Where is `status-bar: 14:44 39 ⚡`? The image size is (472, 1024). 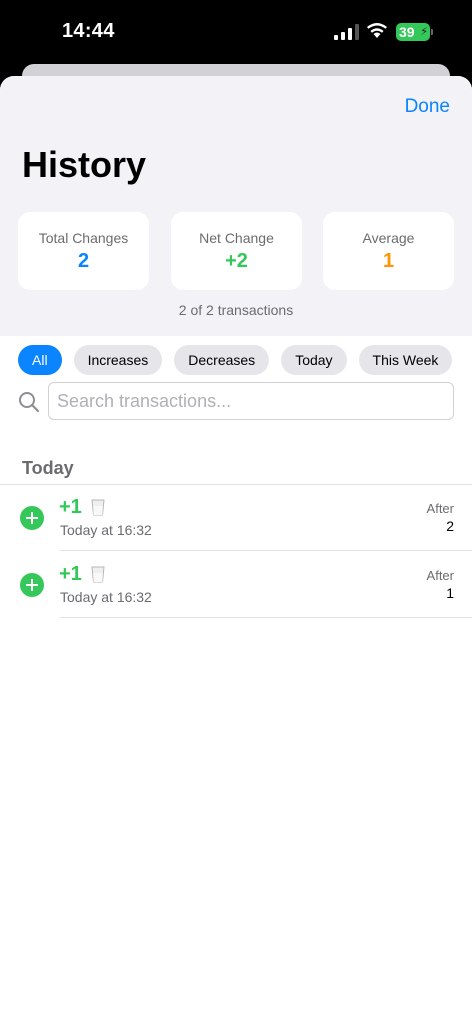 status-bar: 14:44 39 ⚡ is located at coordinates (236, 32).